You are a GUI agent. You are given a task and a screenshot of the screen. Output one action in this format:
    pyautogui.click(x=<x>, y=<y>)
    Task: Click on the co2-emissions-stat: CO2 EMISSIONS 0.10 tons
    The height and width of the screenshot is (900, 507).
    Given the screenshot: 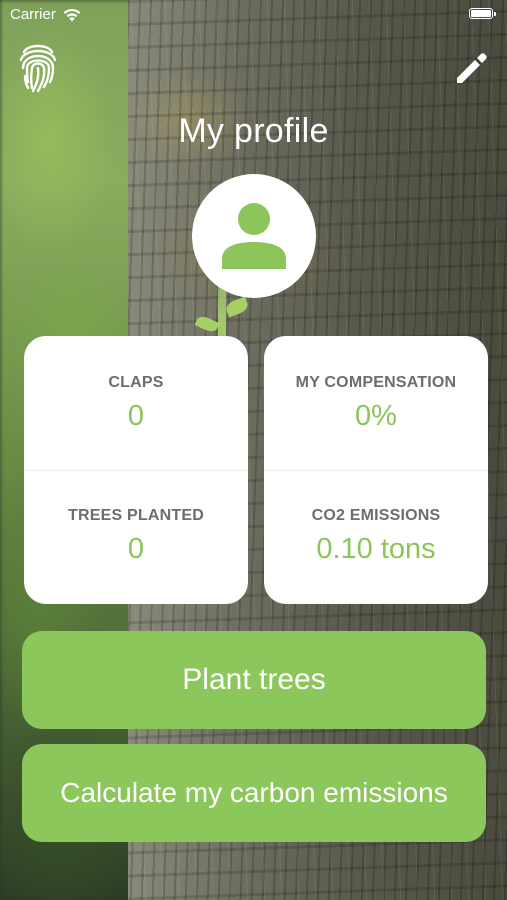 What is the action you would take?
    pyautogui.click(x=376, y=537)
    